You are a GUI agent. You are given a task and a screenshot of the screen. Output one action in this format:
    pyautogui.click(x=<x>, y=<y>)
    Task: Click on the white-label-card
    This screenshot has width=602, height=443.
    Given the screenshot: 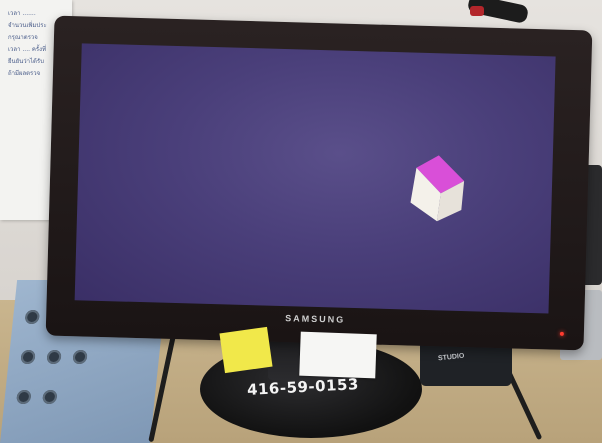 What is the action you would take?
    pyautogui.click(x=338, y=355)
    